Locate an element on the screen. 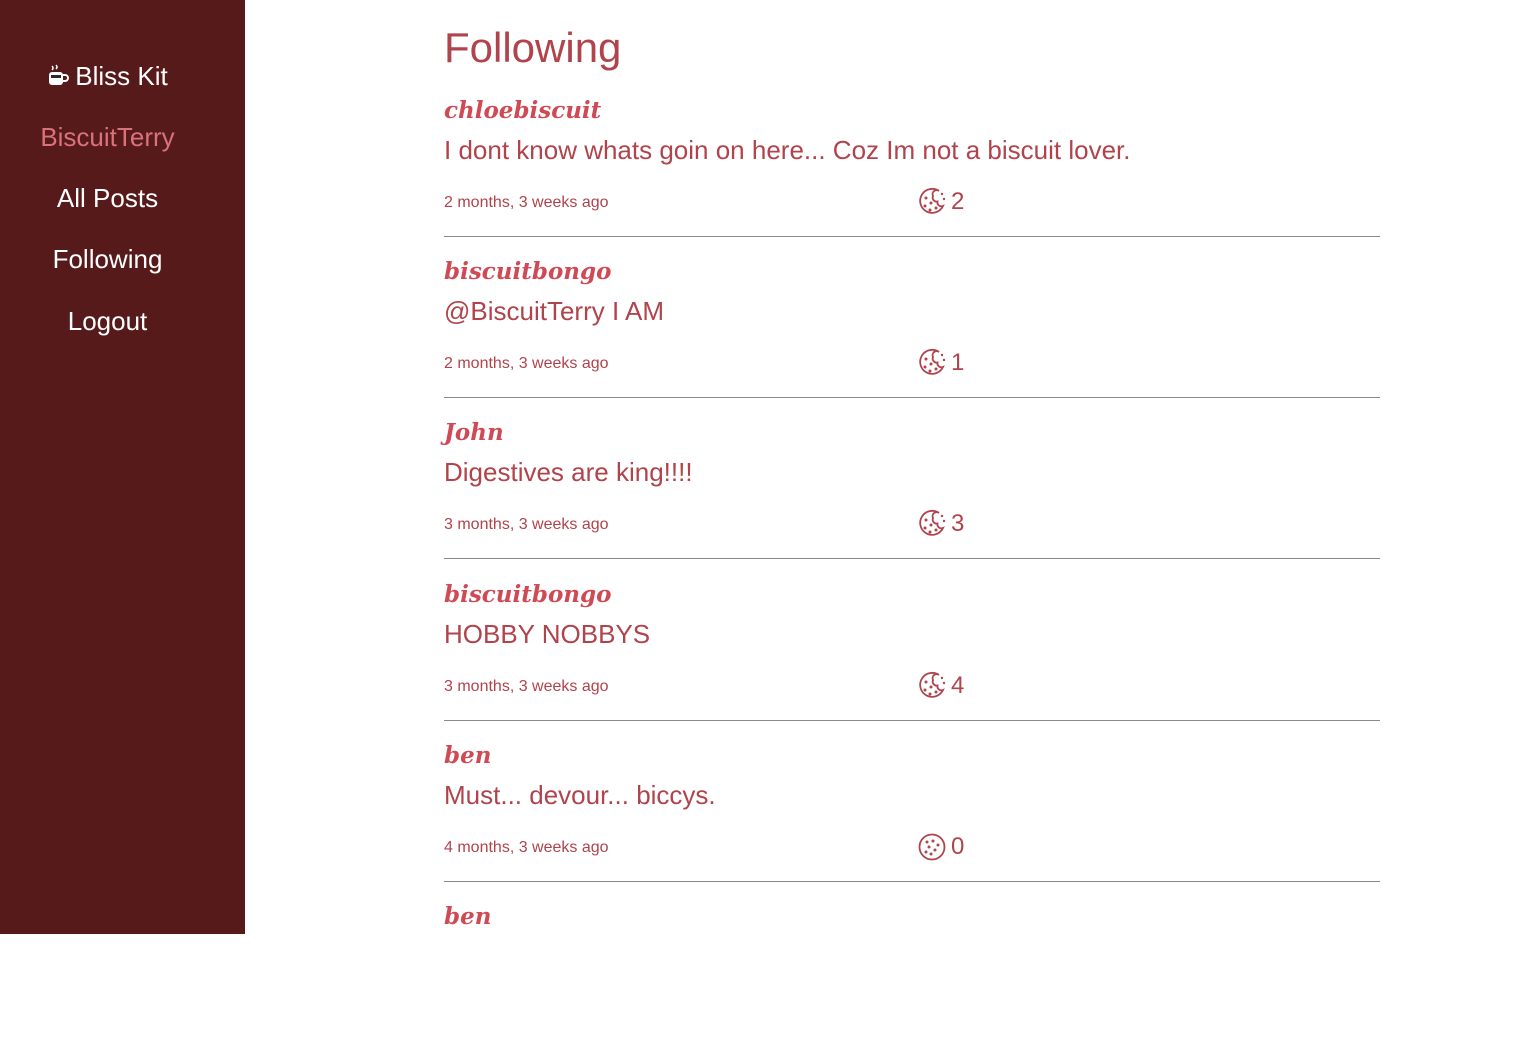 This screenshot has height=1064, width=1513. like-count: 2 is located at coordinates (958, 201).